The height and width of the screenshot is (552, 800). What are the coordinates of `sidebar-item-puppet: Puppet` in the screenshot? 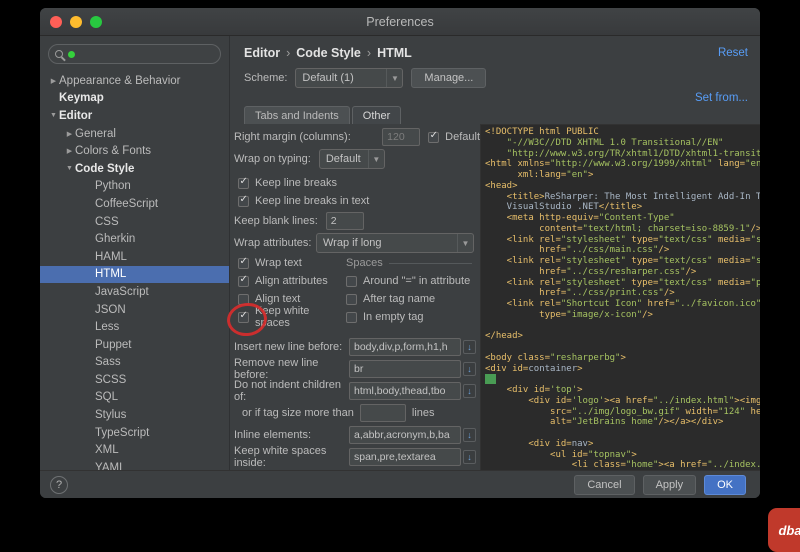 It's located at (134, 345).